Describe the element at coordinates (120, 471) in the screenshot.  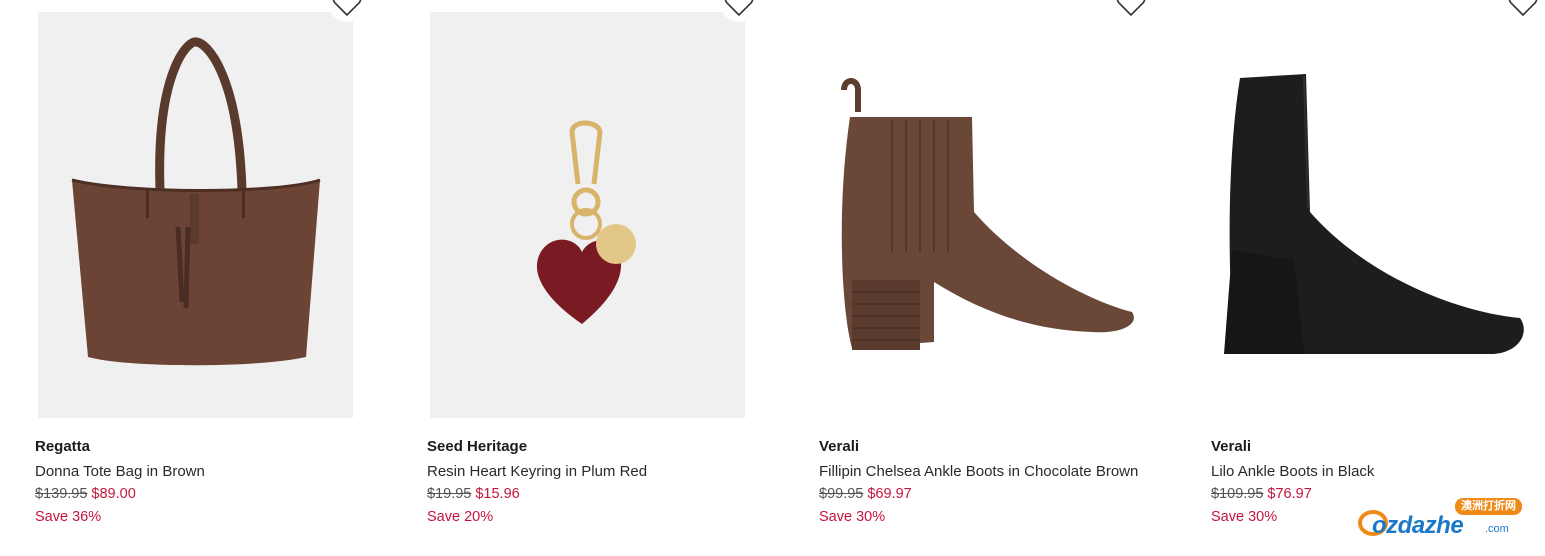
I see `product-name: Donna Tote Bag in Brown` at that location.